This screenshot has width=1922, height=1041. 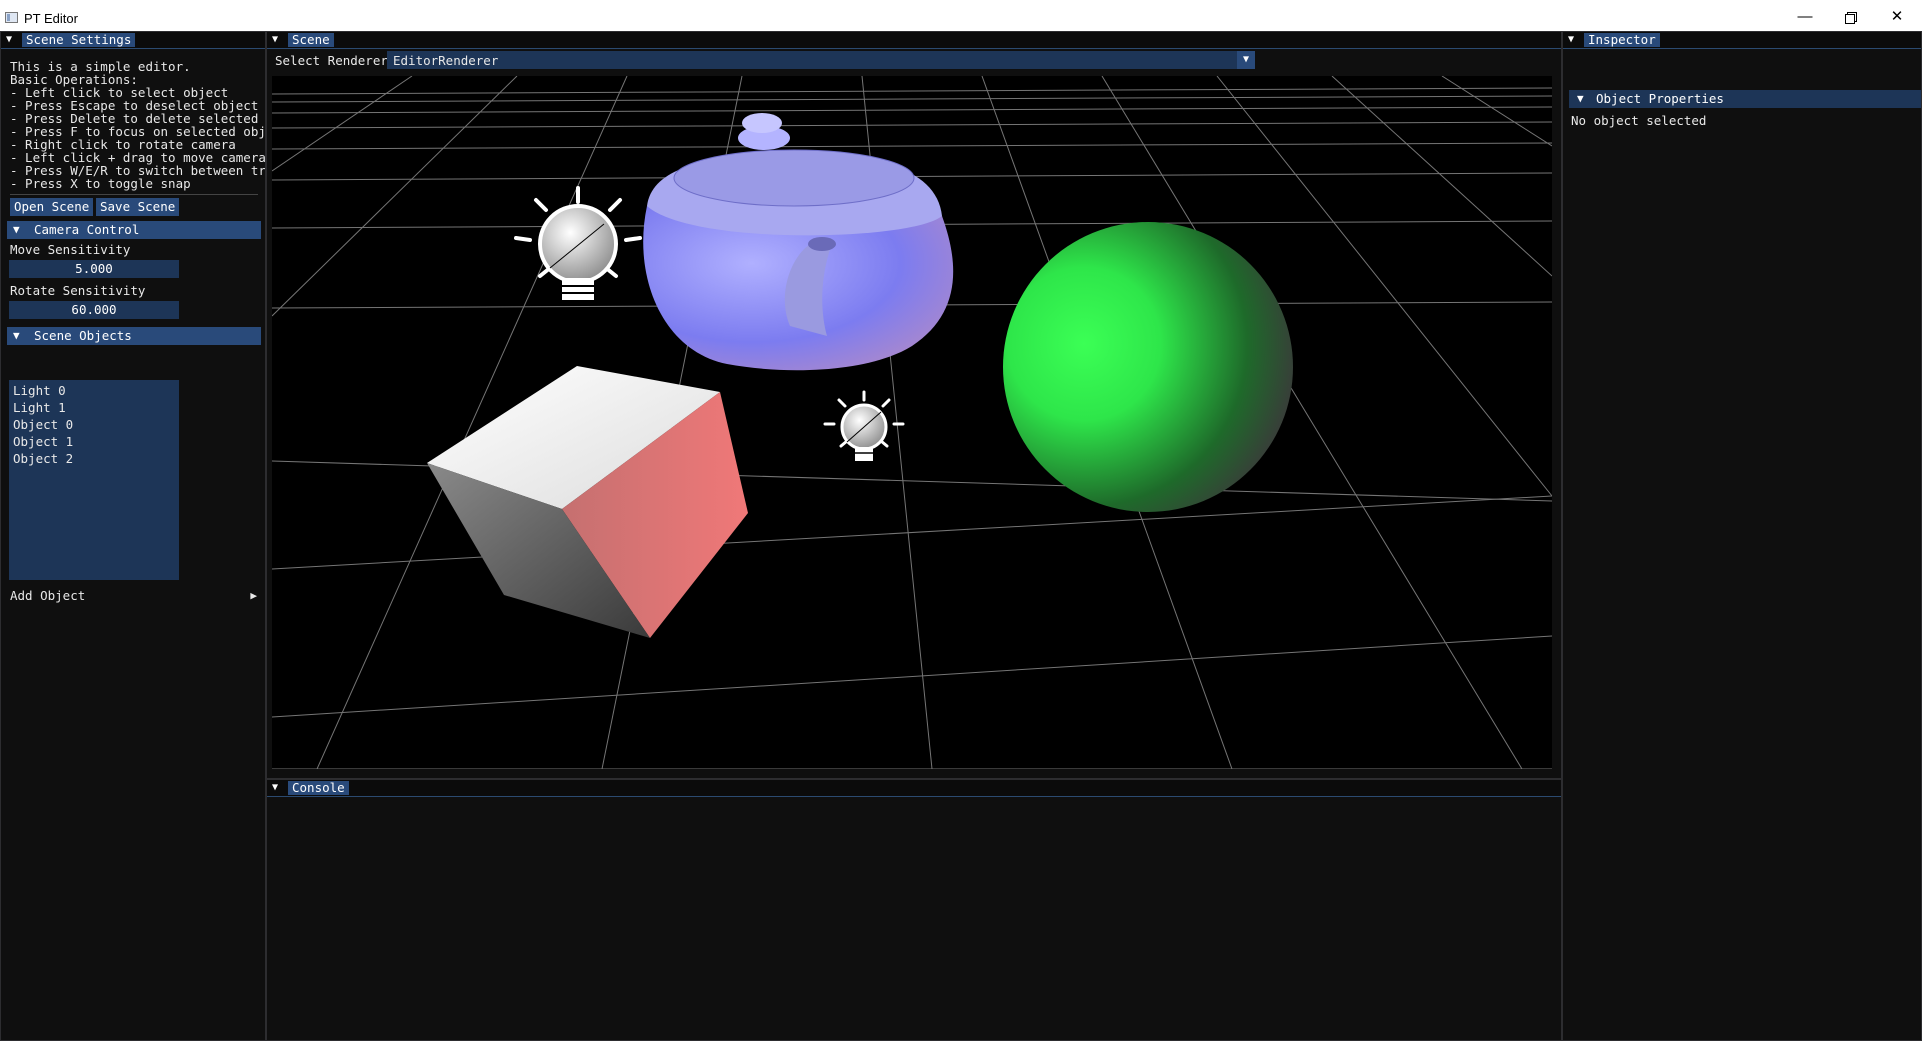 I want to click on restore-icon, so click(x=1851, y=18).